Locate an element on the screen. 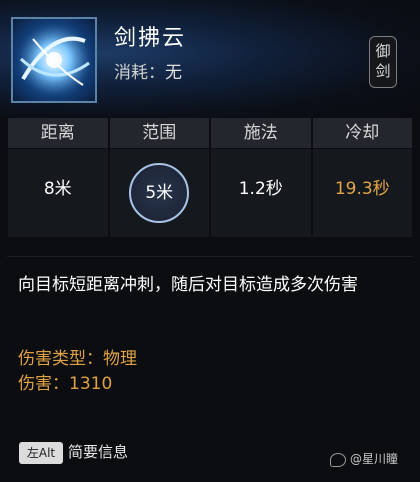 The image size is (420, 482). stat-cooldown: 冷却 19.3秒 is located at coordinates (363, 178).